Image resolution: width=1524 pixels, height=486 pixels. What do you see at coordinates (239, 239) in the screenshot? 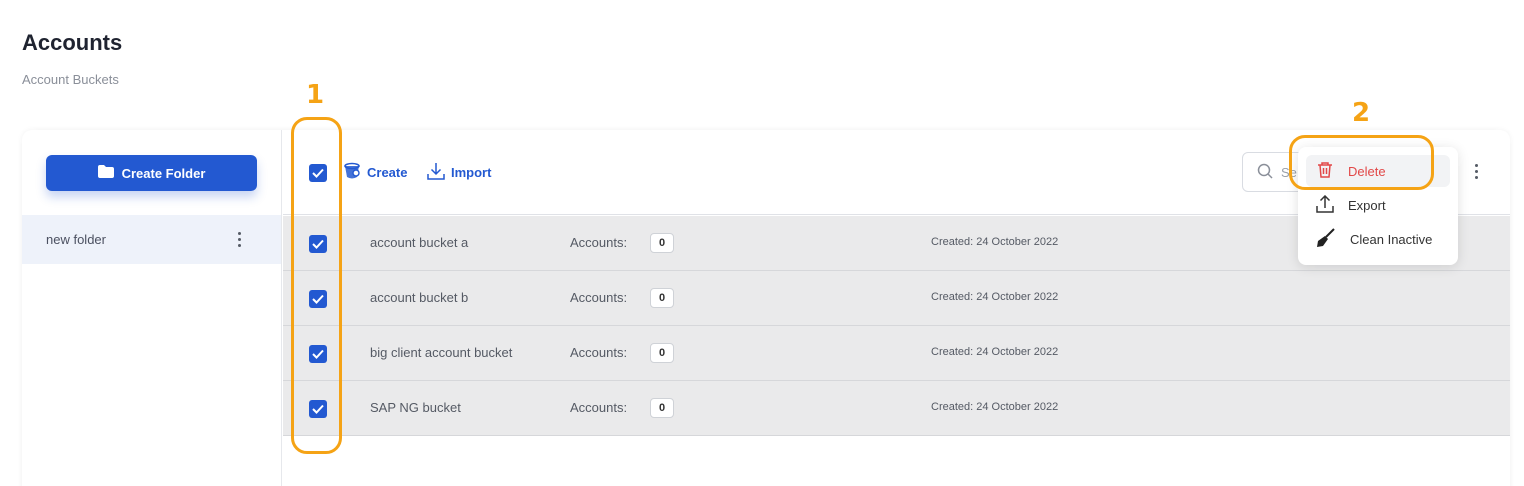
I see `folder-kebab-icon` at bounding box center [239, 239].